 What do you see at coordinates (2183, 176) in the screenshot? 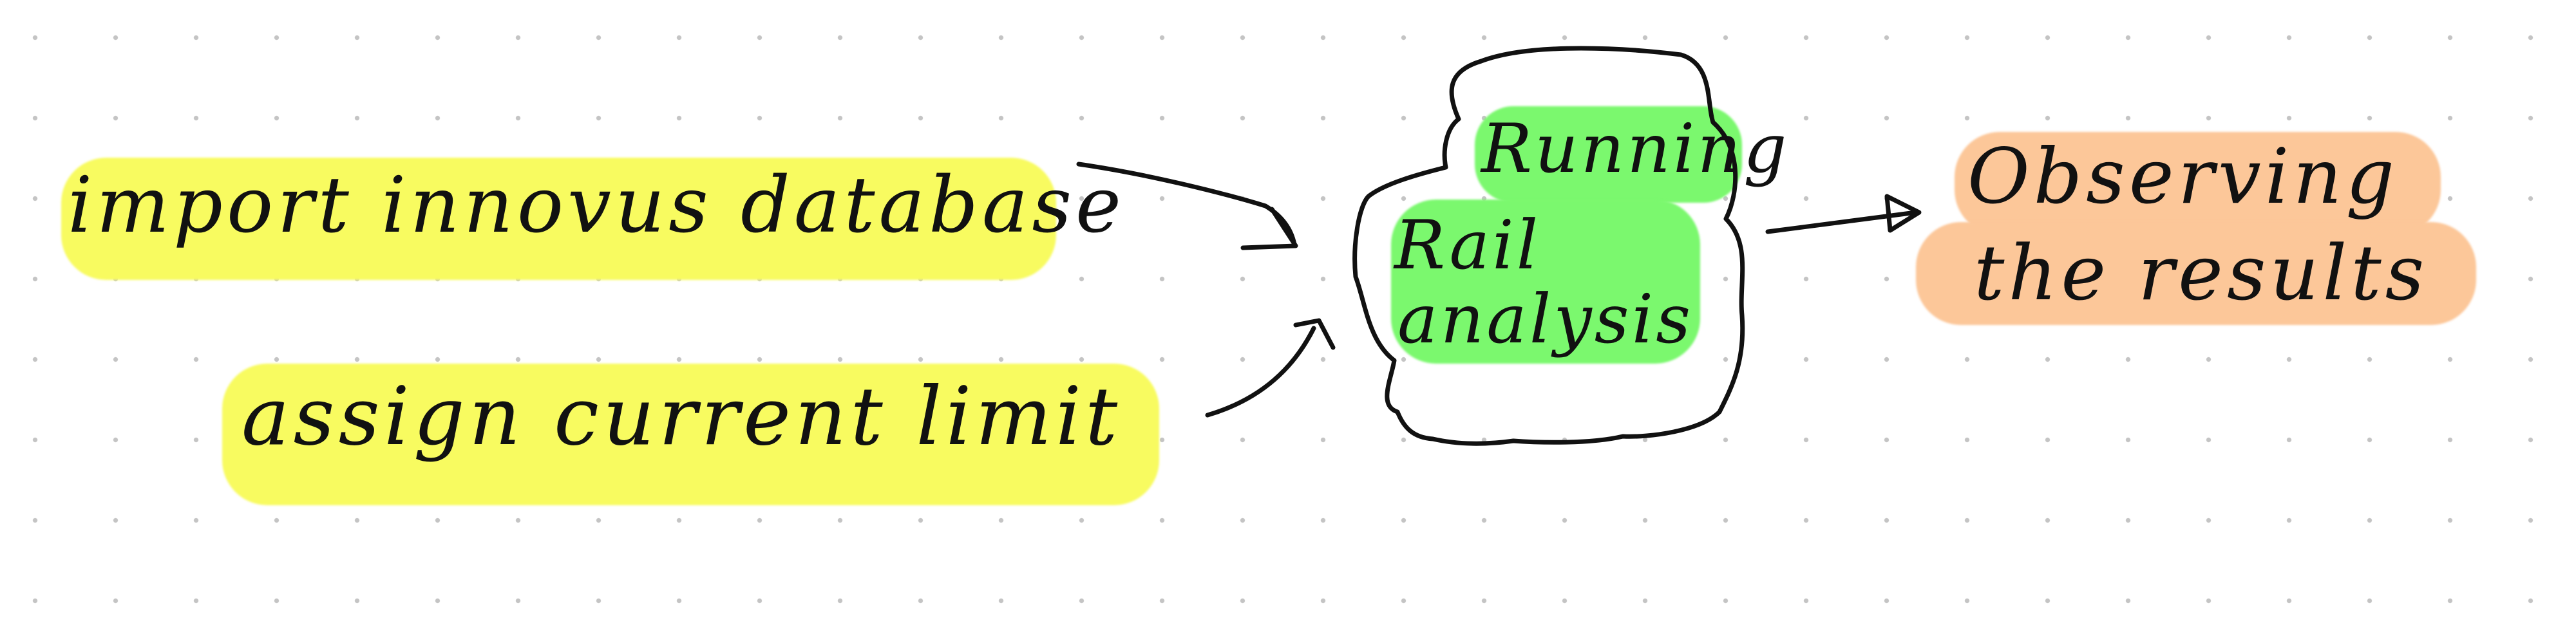
I see `observing-label: Observing` at bounding box center [2183, 176].